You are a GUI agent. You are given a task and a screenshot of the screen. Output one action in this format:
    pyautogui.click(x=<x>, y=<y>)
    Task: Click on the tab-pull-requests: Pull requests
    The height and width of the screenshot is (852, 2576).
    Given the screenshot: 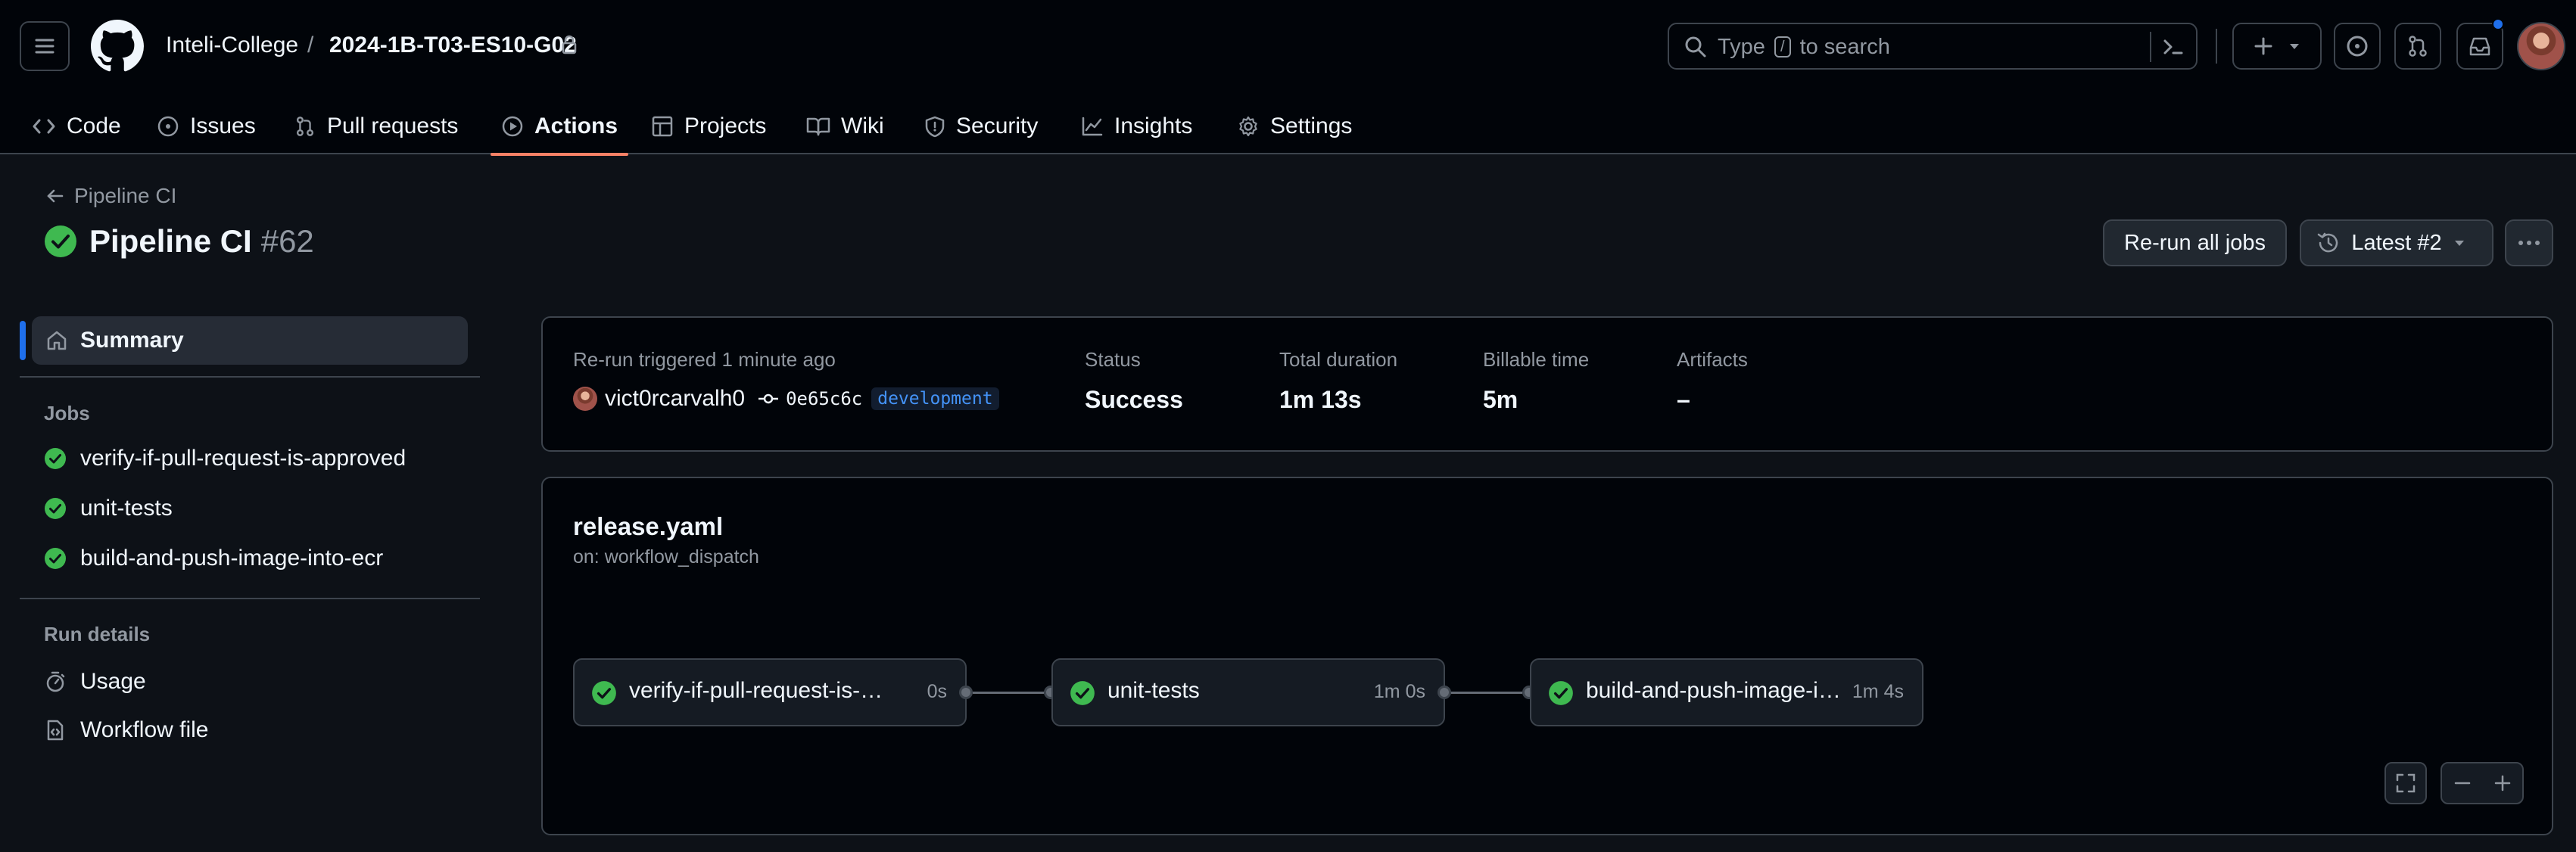 What is the action you would take?
    pyautogui.click(x=376, y=126)
    